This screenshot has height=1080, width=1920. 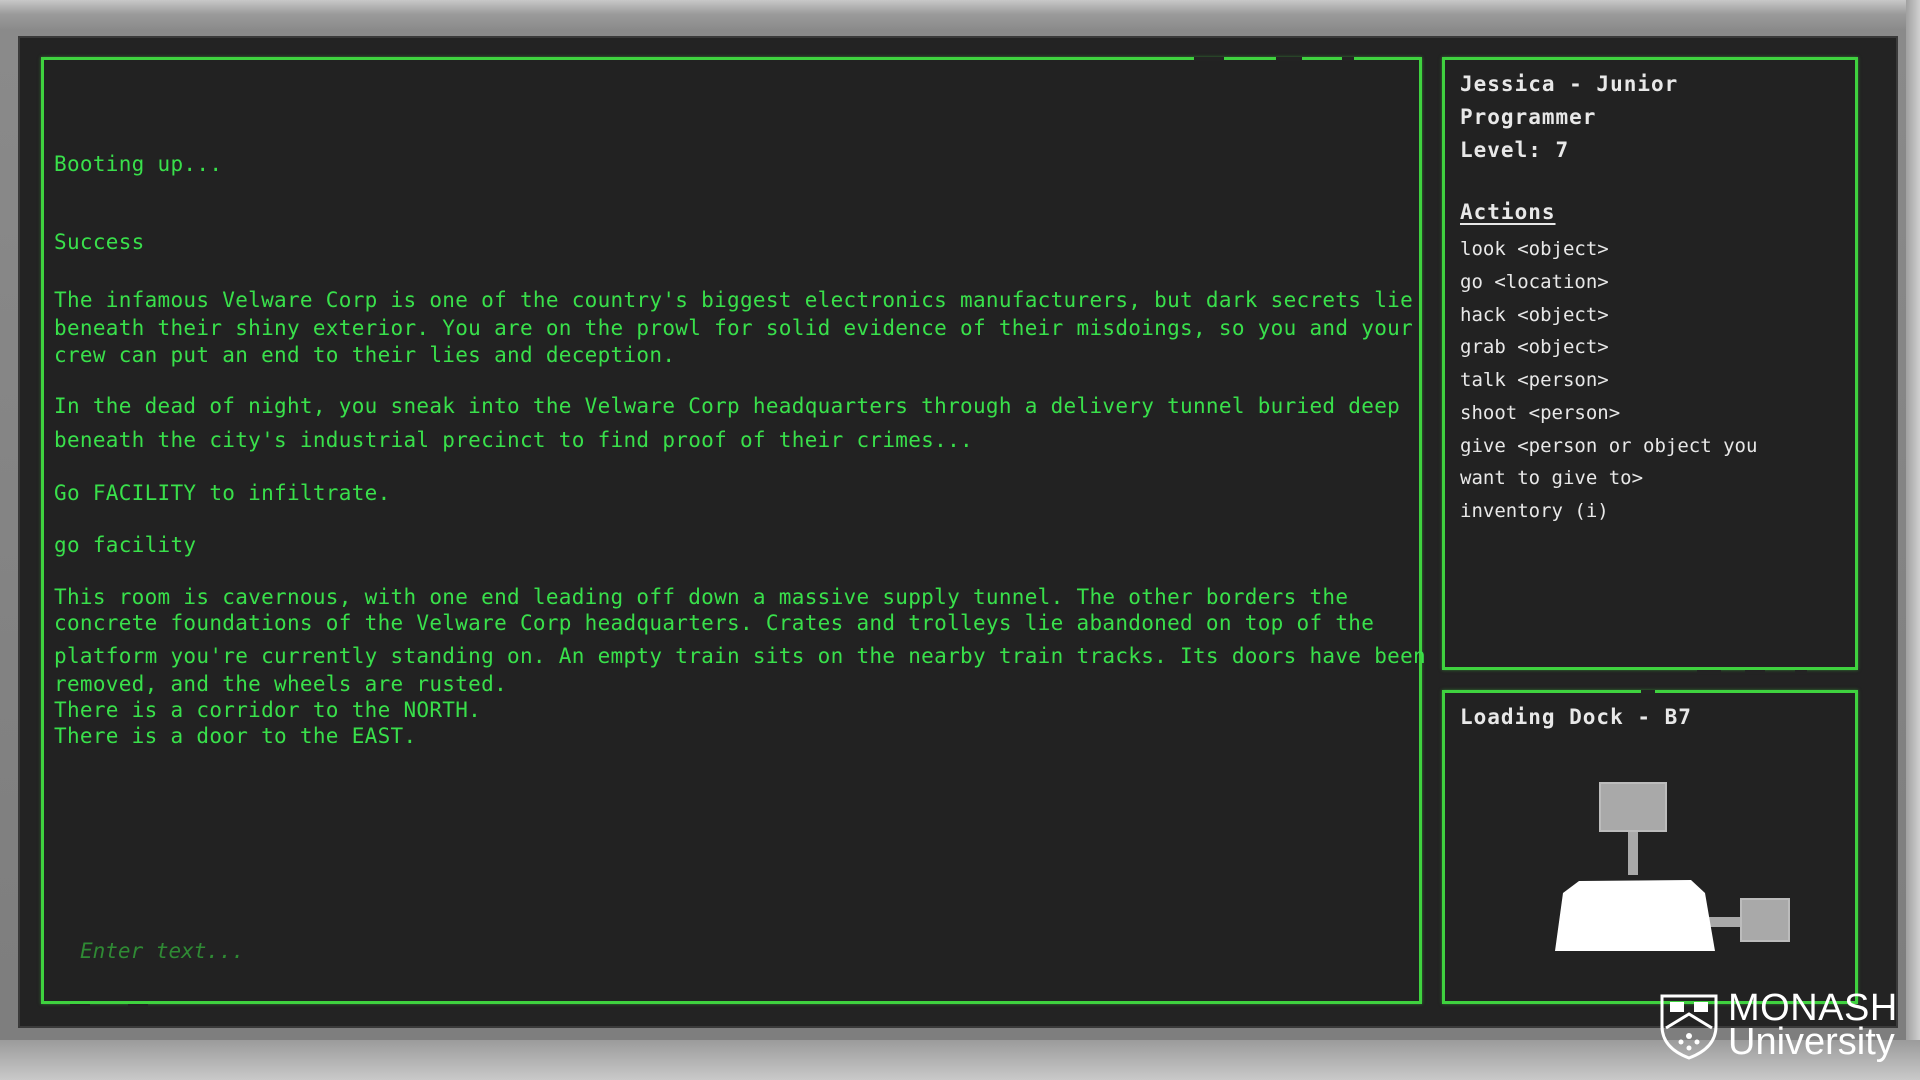 What do you see at coordinates (1689, 1027) in the screenshot?
I see `monash-crest-icon` at bounding box center [1689, 1027].